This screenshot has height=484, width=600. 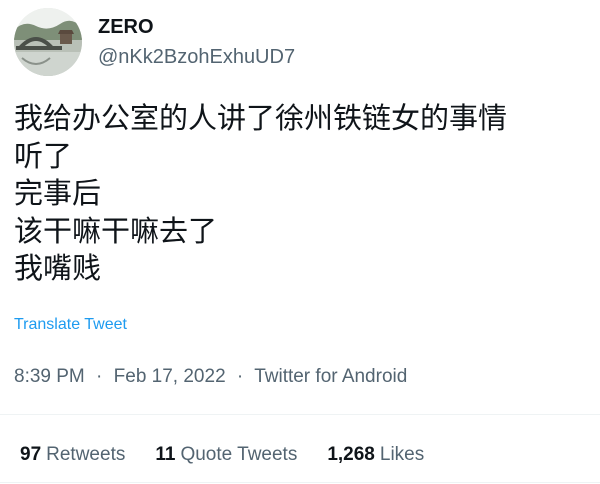 I want to click on quote-tweets-count: 11, so click(x=165, y=454).